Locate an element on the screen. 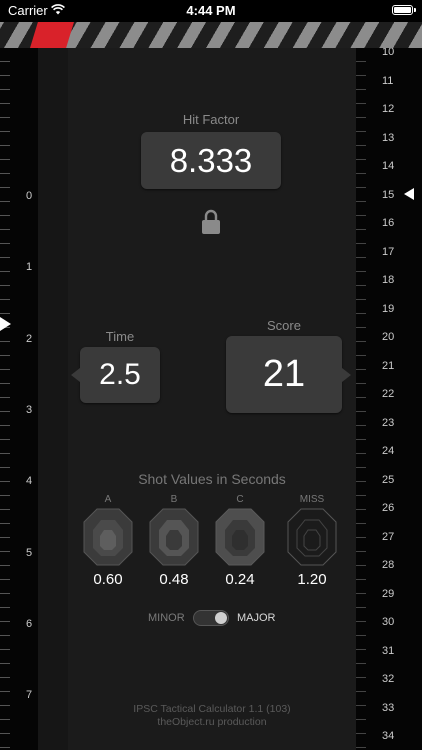 Image resolution: width=422 pixels, height=750 pixels. shot-values-title: Shot Values in Seconds is located at coordinates (212, 479).